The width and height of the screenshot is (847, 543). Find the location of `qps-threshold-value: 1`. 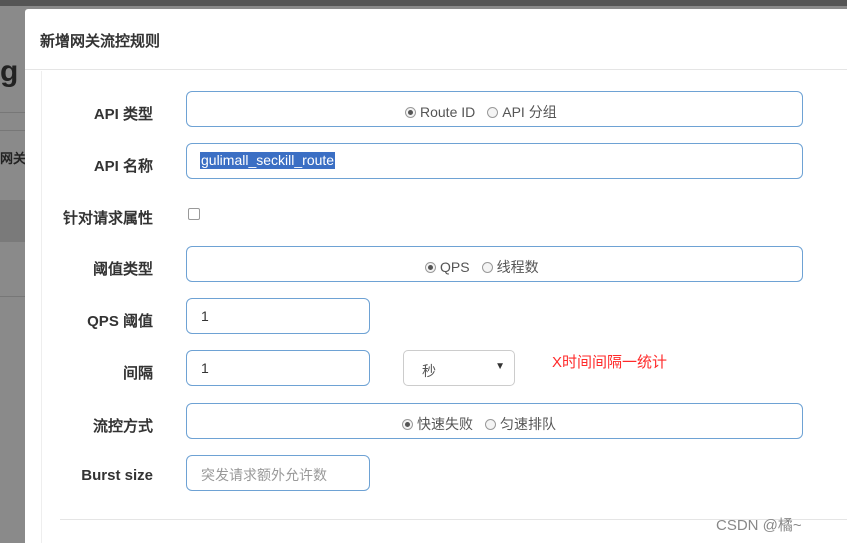

qps-threshold-value: 1 is located at coordinates (205, 316).